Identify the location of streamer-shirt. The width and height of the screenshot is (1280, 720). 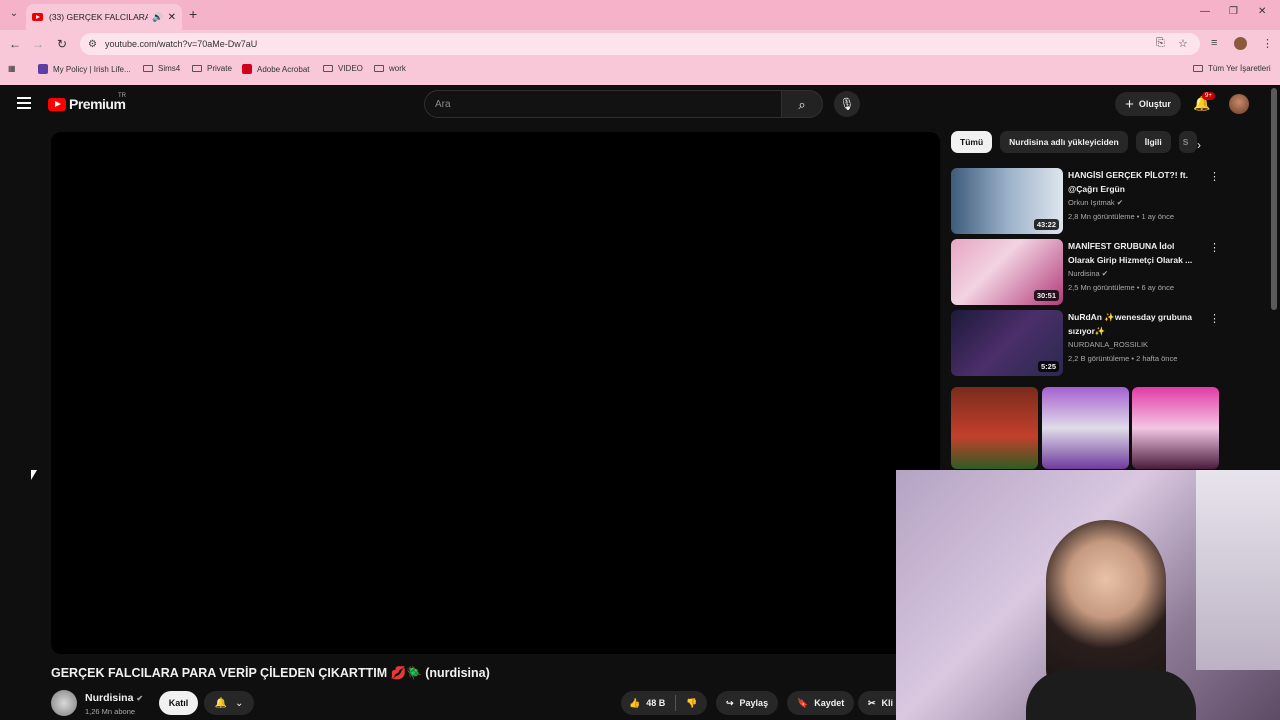
(1111, 695).